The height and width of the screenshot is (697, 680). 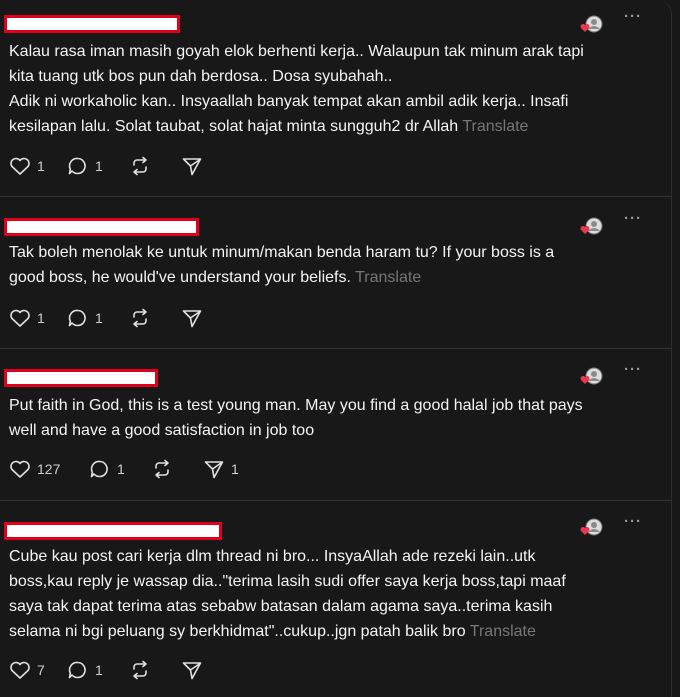 I want to click on share-button: 1, so click(x=221, y=469).